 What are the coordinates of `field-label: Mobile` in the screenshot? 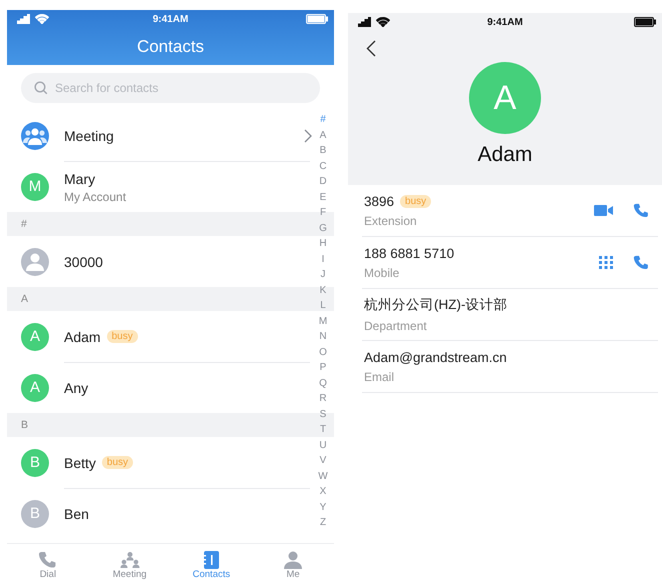 It's located at (382, 273).